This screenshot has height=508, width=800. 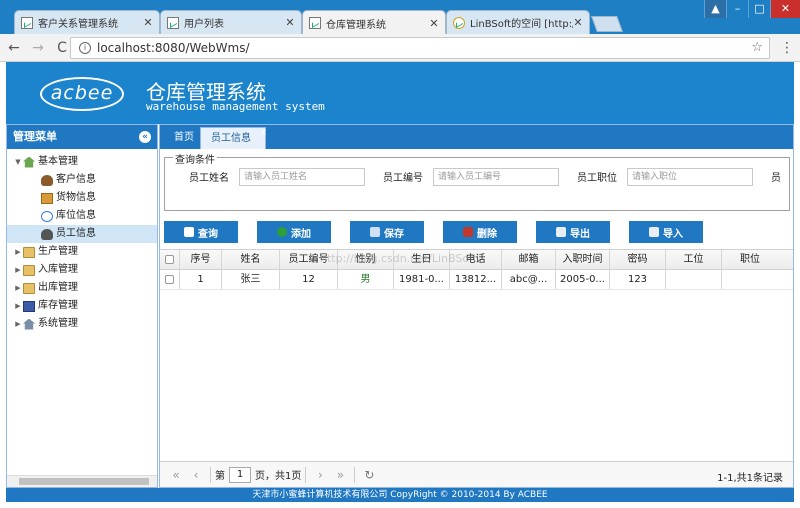 I want to click on column-header: 序号, so click(x=201, y=259).